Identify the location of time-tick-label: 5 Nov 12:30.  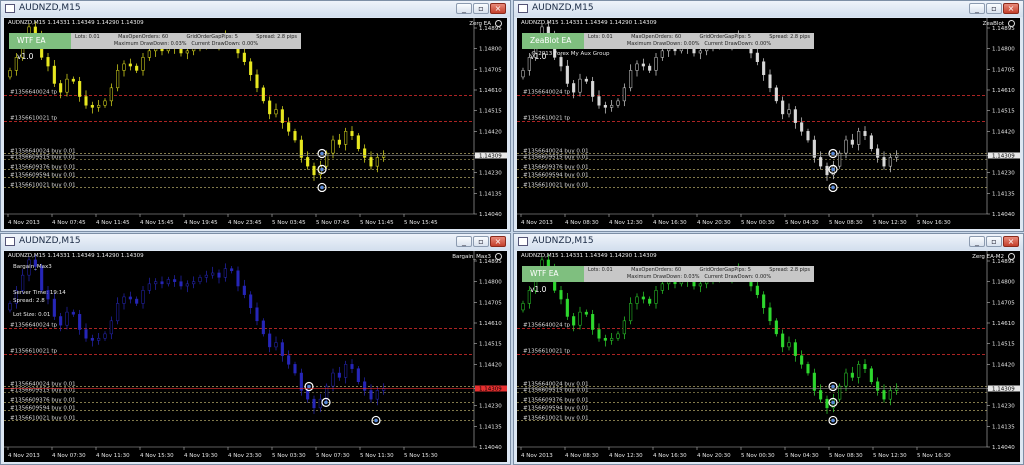
(890, 223).